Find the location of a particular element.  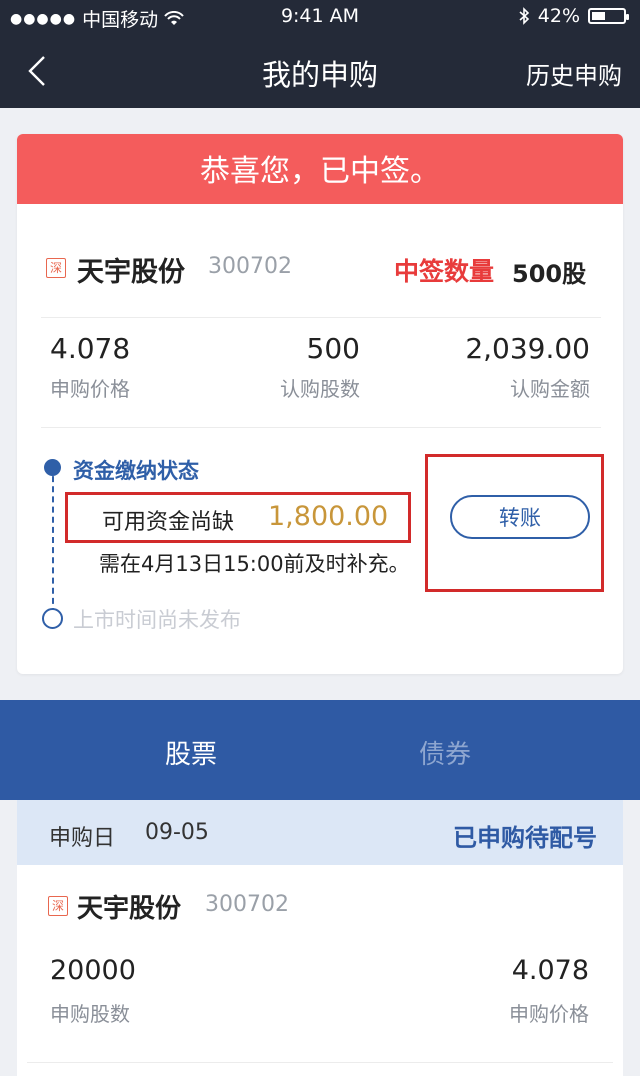

list-item-header: 申购日 09-05 已申购待配号 is located at coordinates (320, 832).